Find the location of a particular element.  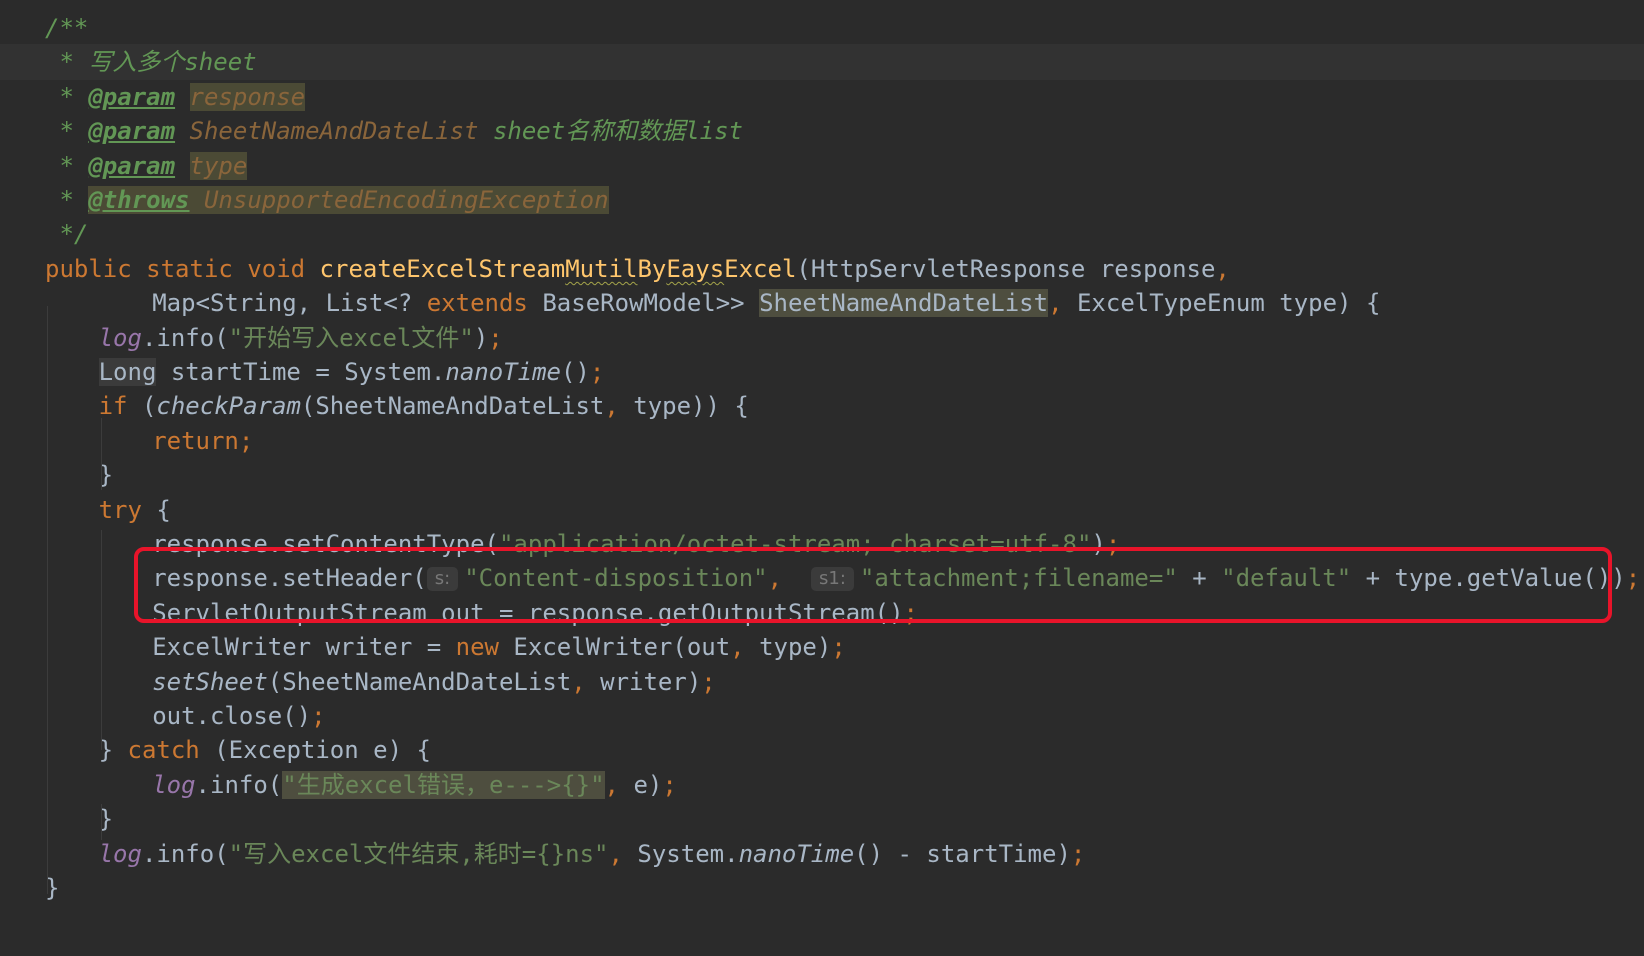

code-line: log.info("生成excel错误，e--->{}", e); is located at coordinates (822, 785).